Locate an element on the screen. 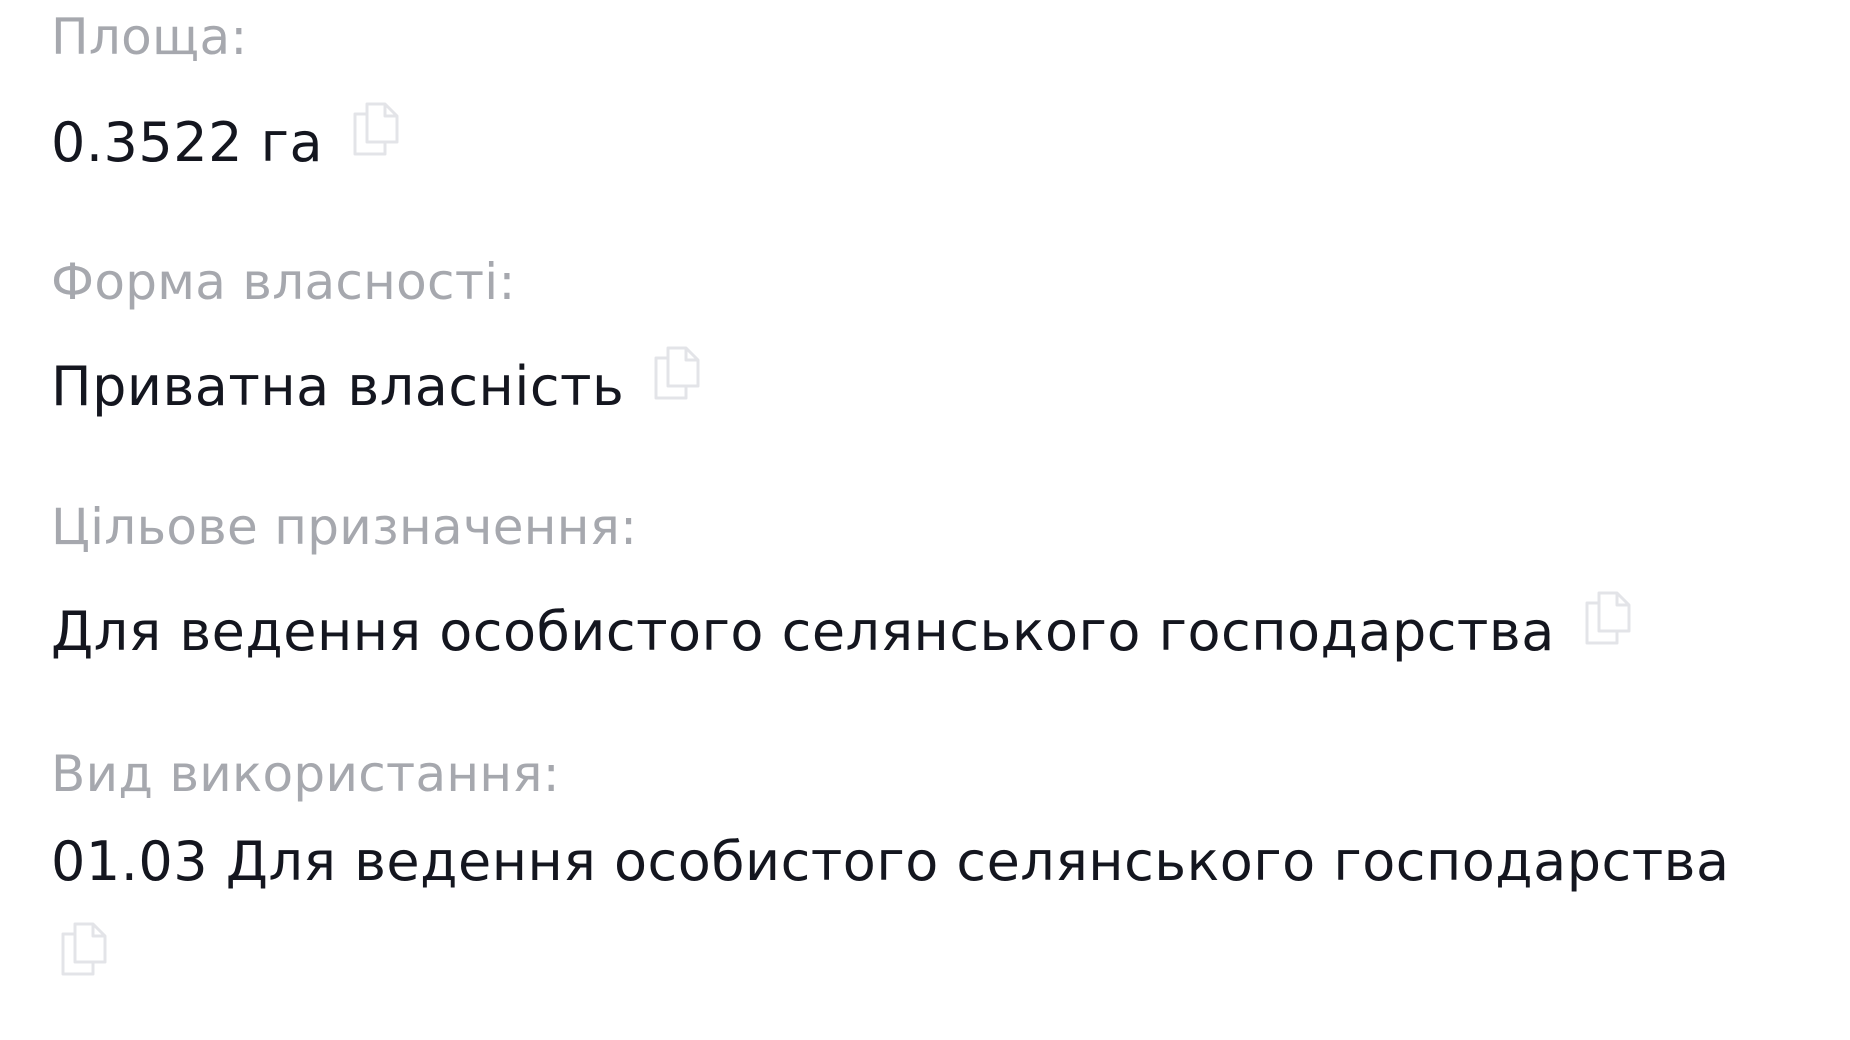  field-label-area: Площа: is located at coordinates (149, 37).